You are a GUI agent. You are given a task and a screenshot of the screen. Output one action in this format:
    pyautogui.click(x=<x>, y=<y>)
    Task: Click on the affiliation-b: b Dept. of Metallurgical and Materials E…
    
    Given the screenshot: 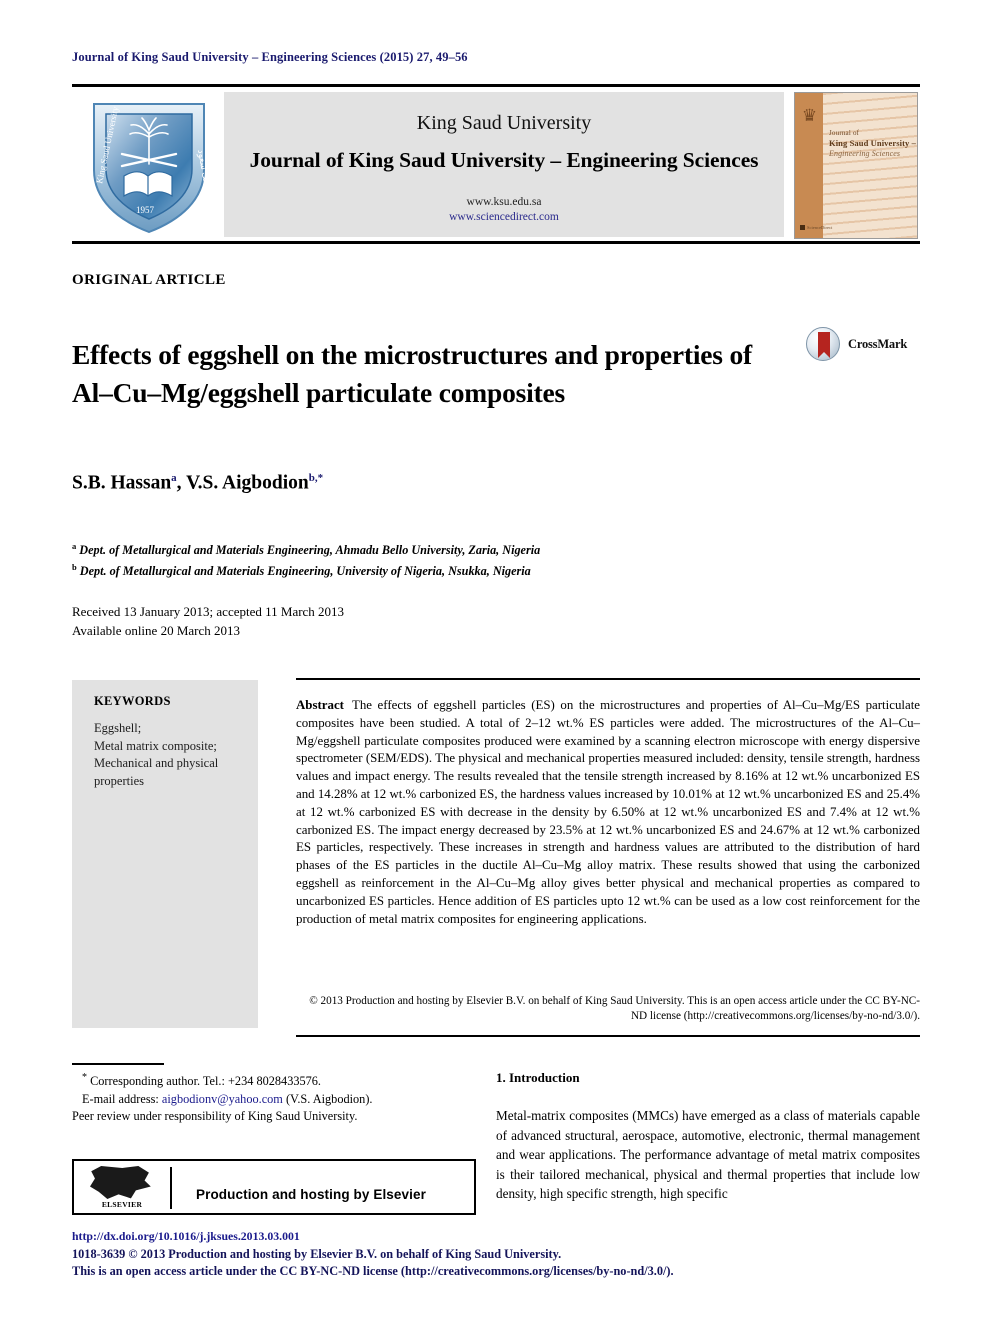 What is the action you would take?
    pyautogui.click(x=306, y=569)
    